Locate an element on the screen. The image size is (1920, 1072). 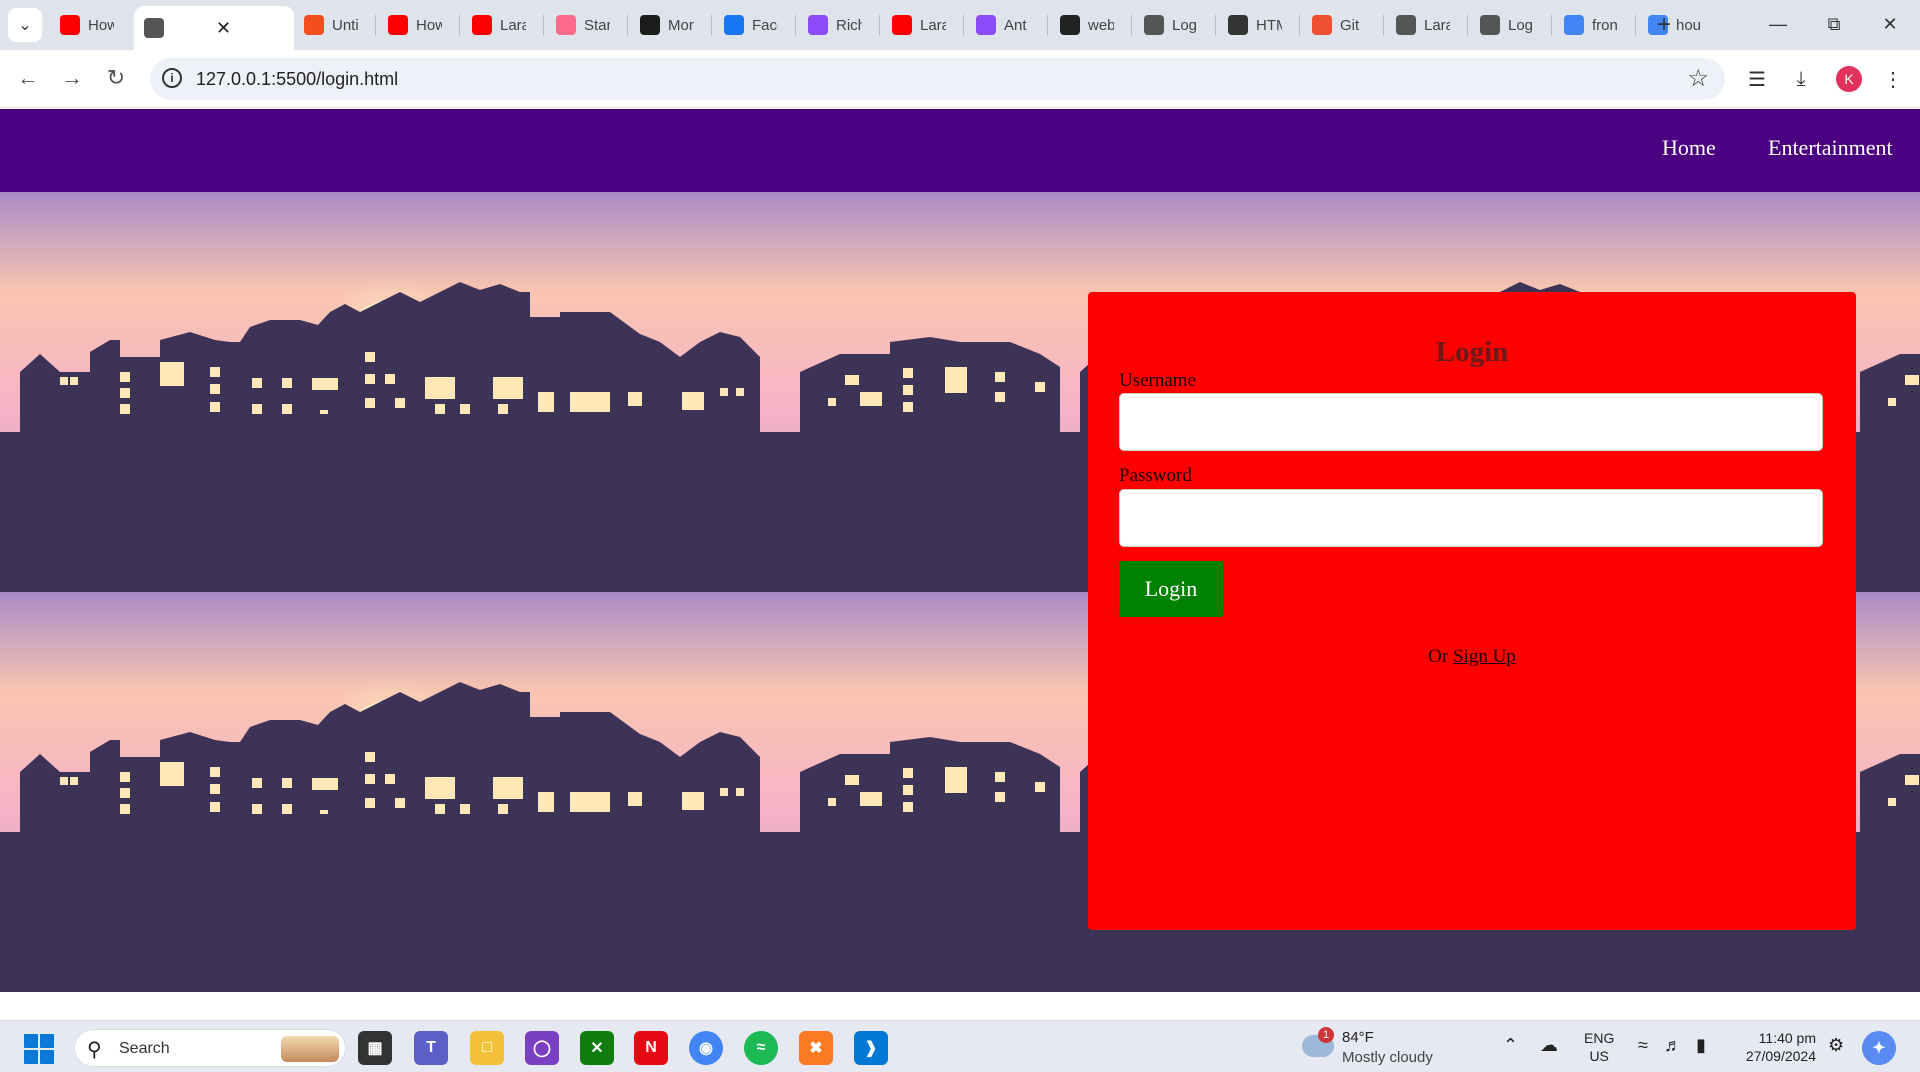
bookmark-star-icon: ☆ is located at coordinates (1698, 78).